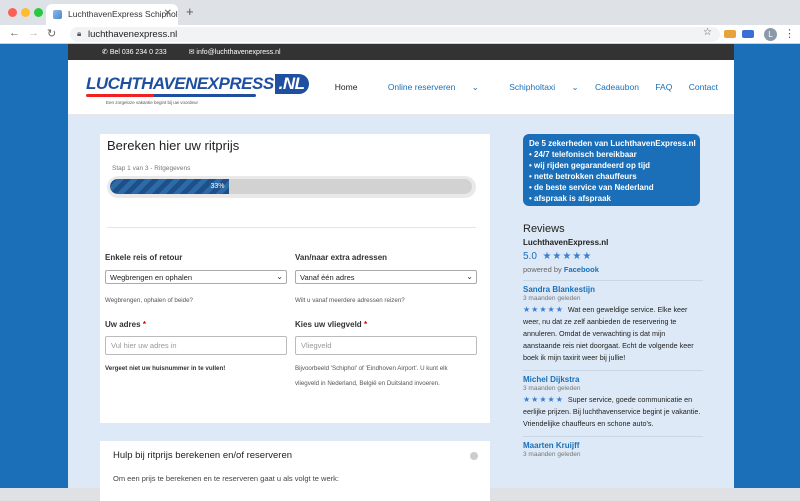  I want to click on usp-item-text: wij rijden gegarandeerd op tijd, so click(592, 165).